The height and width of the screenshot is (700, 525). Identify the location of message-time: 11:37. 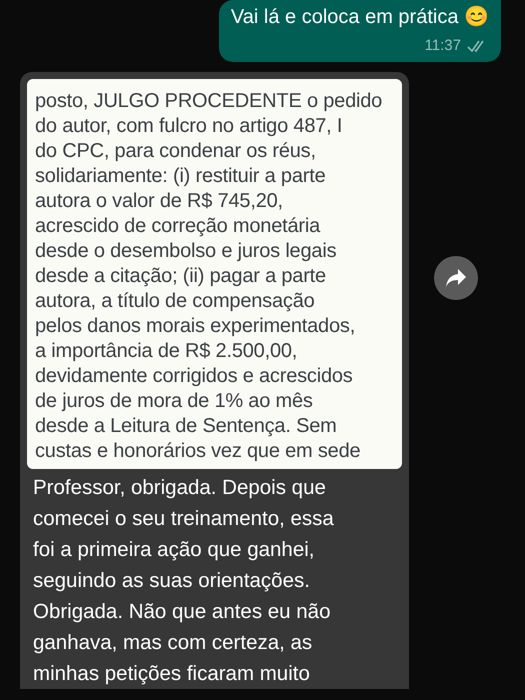
(442, 46).